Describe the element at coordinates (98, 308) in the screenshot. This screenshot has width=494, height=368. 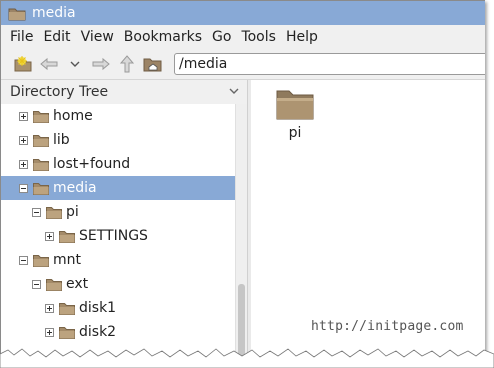
I see `tree-item-label: disk1` at that location.